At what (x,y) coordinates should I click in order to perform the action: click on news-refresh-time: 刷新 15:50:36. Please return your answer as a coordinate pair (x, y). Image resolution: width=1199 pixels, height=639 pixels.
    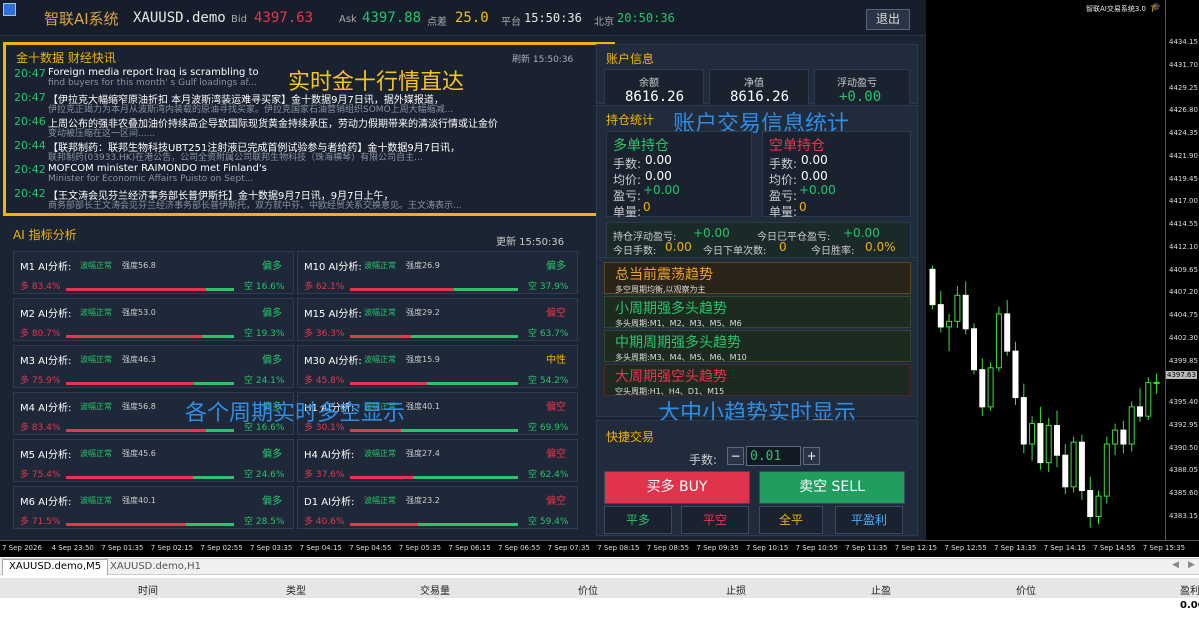
    Looking at the image, I should click on (543, 60).